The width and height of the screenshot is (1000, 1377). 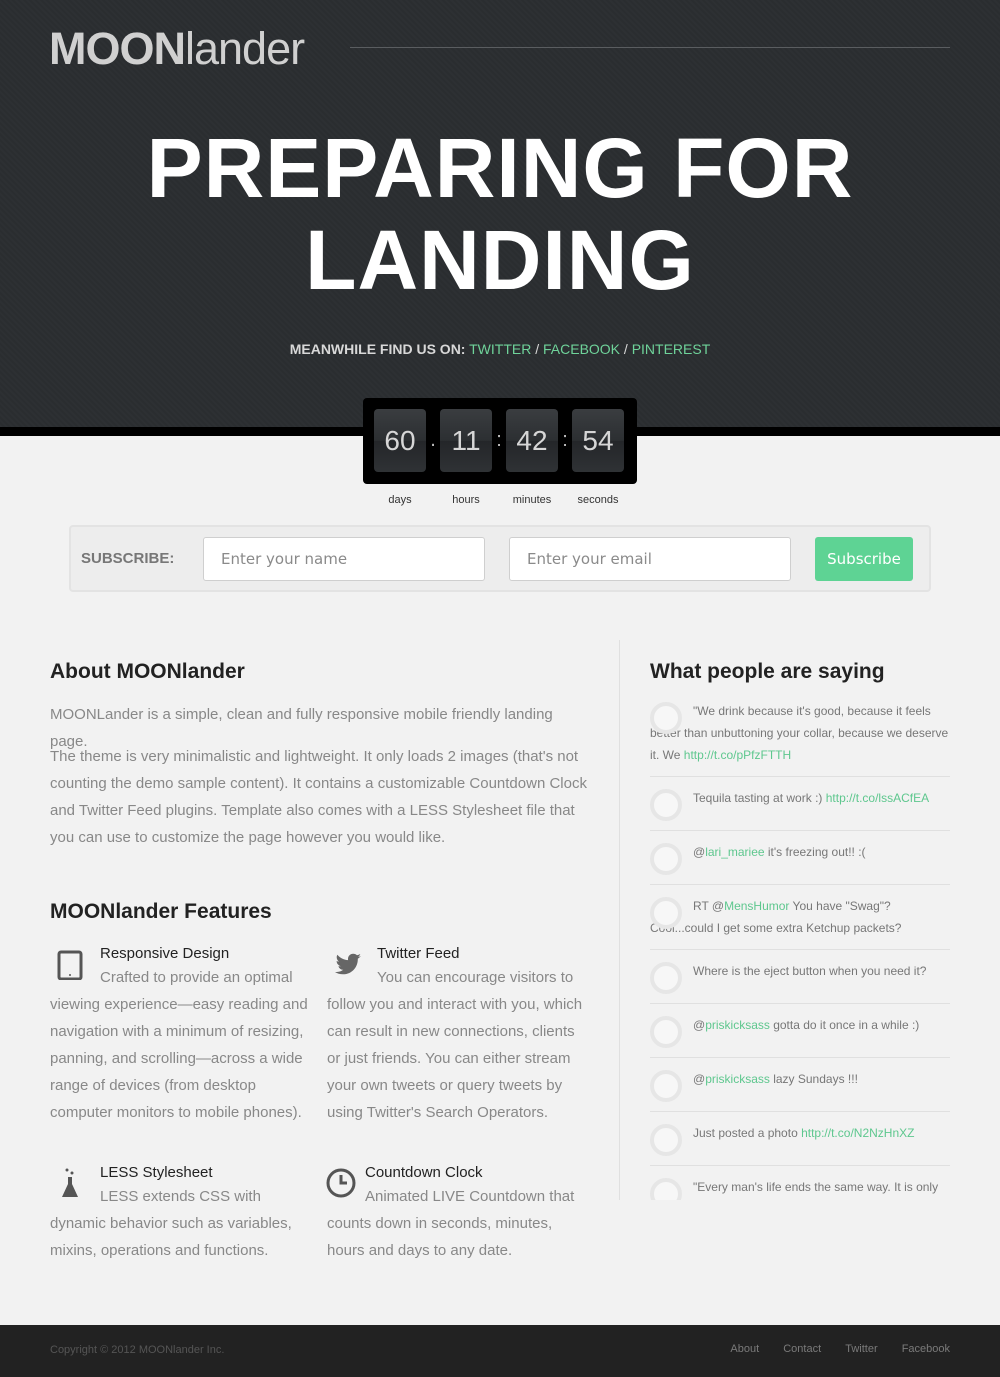 I want to click on header-divider, so click(x=650, y=47).